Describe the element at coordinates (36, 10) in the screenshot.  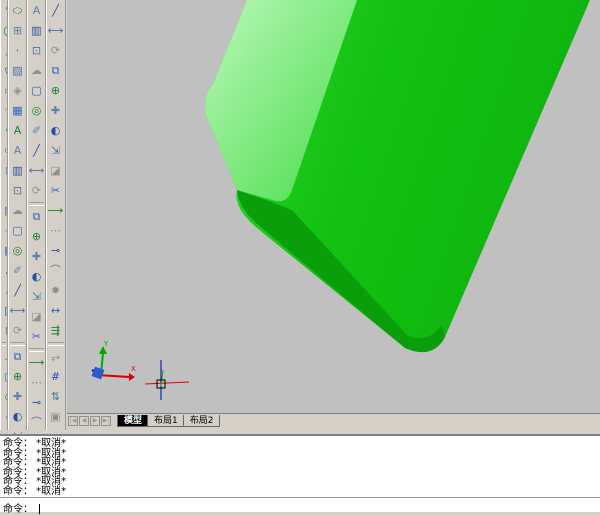
I see `polysolid-button: A` at that location.